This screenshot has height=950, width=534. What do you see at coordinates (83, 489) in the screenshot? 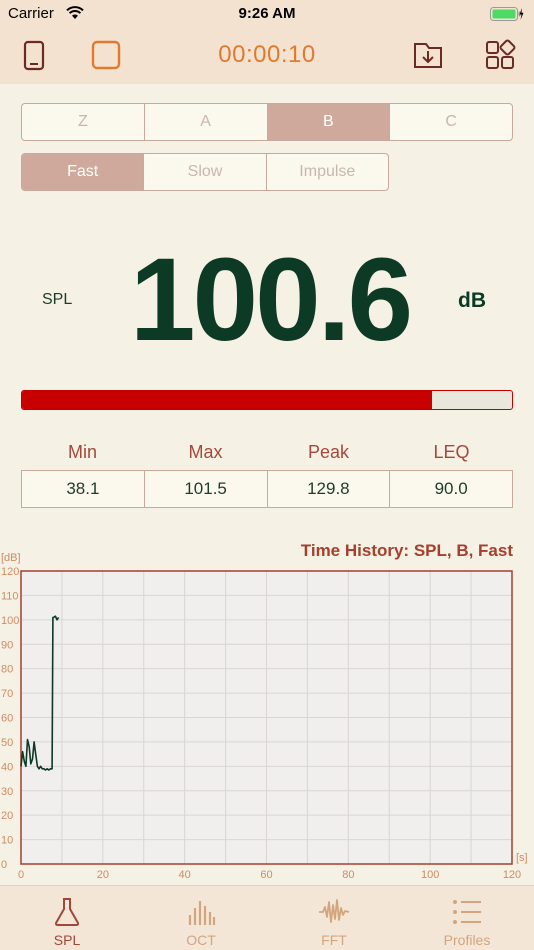
I see `stat-value-min: 38.1` at bounding box center [83, 489].